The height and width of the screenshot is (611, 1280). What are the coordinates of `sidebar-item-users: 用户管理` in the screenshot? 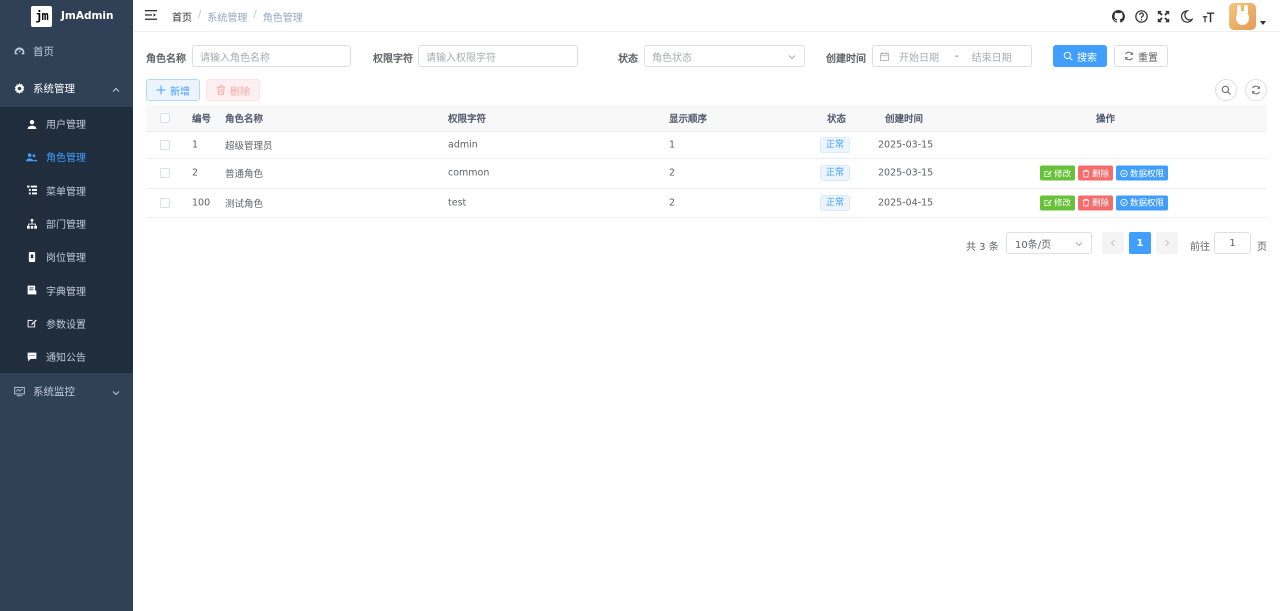 It's located at (66, 123).